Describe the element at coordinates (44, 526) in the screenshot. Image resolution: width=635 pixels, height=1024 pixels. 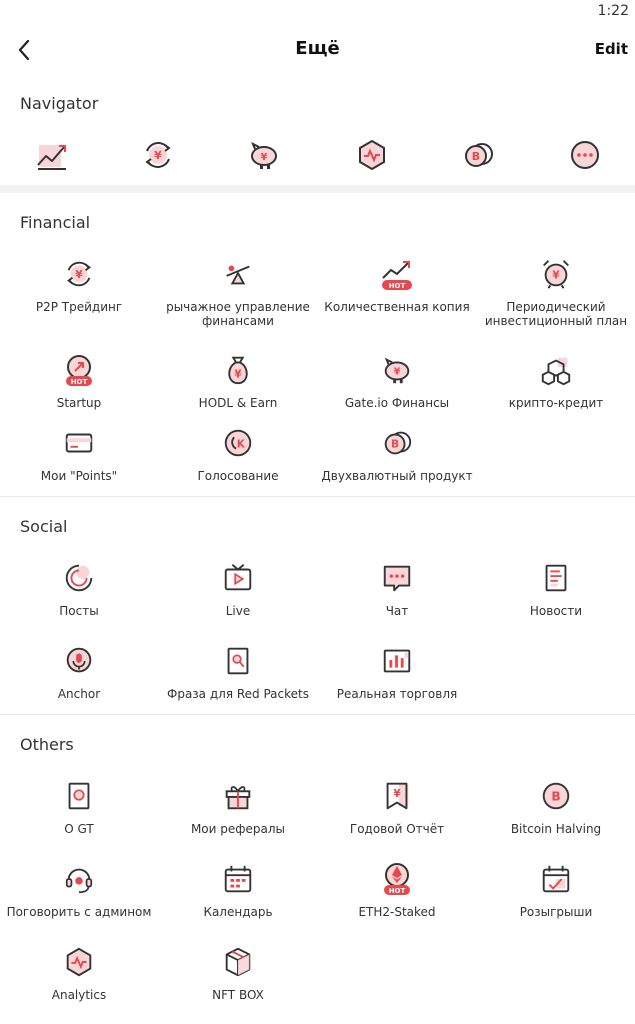
I see `social-section-title: Social` at that location.